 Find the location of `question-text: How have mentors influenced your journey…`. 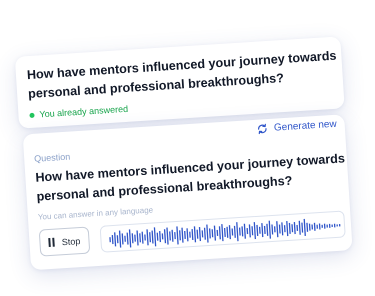

question-text: How have mentors influenced your journey… is located at coordinates (190, 177).